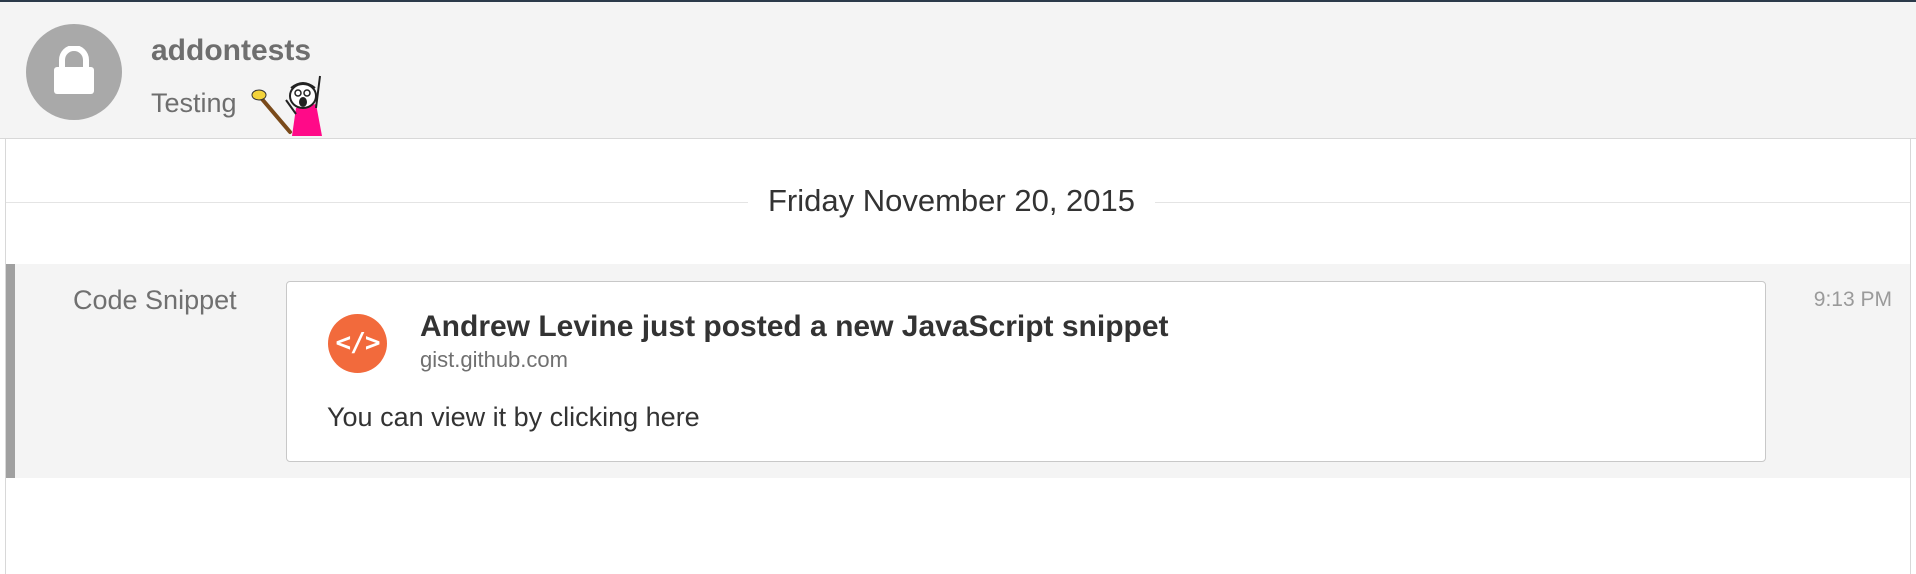 The image size is (1916, 574). I want to click on channel-avatar, so click(74, 72).